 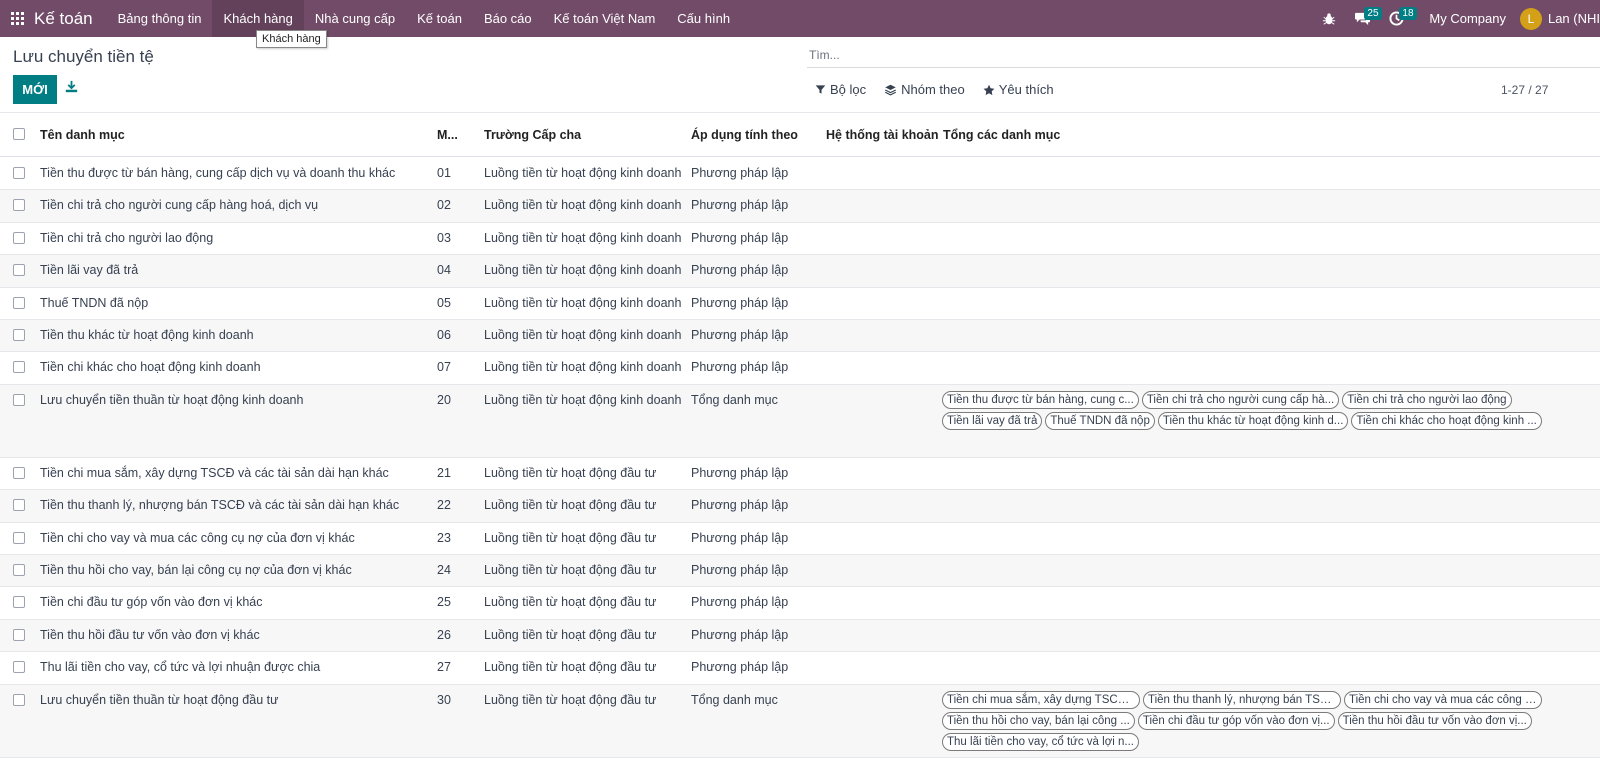 I want to click on cell-code: 27, so click(x=444, y=667).